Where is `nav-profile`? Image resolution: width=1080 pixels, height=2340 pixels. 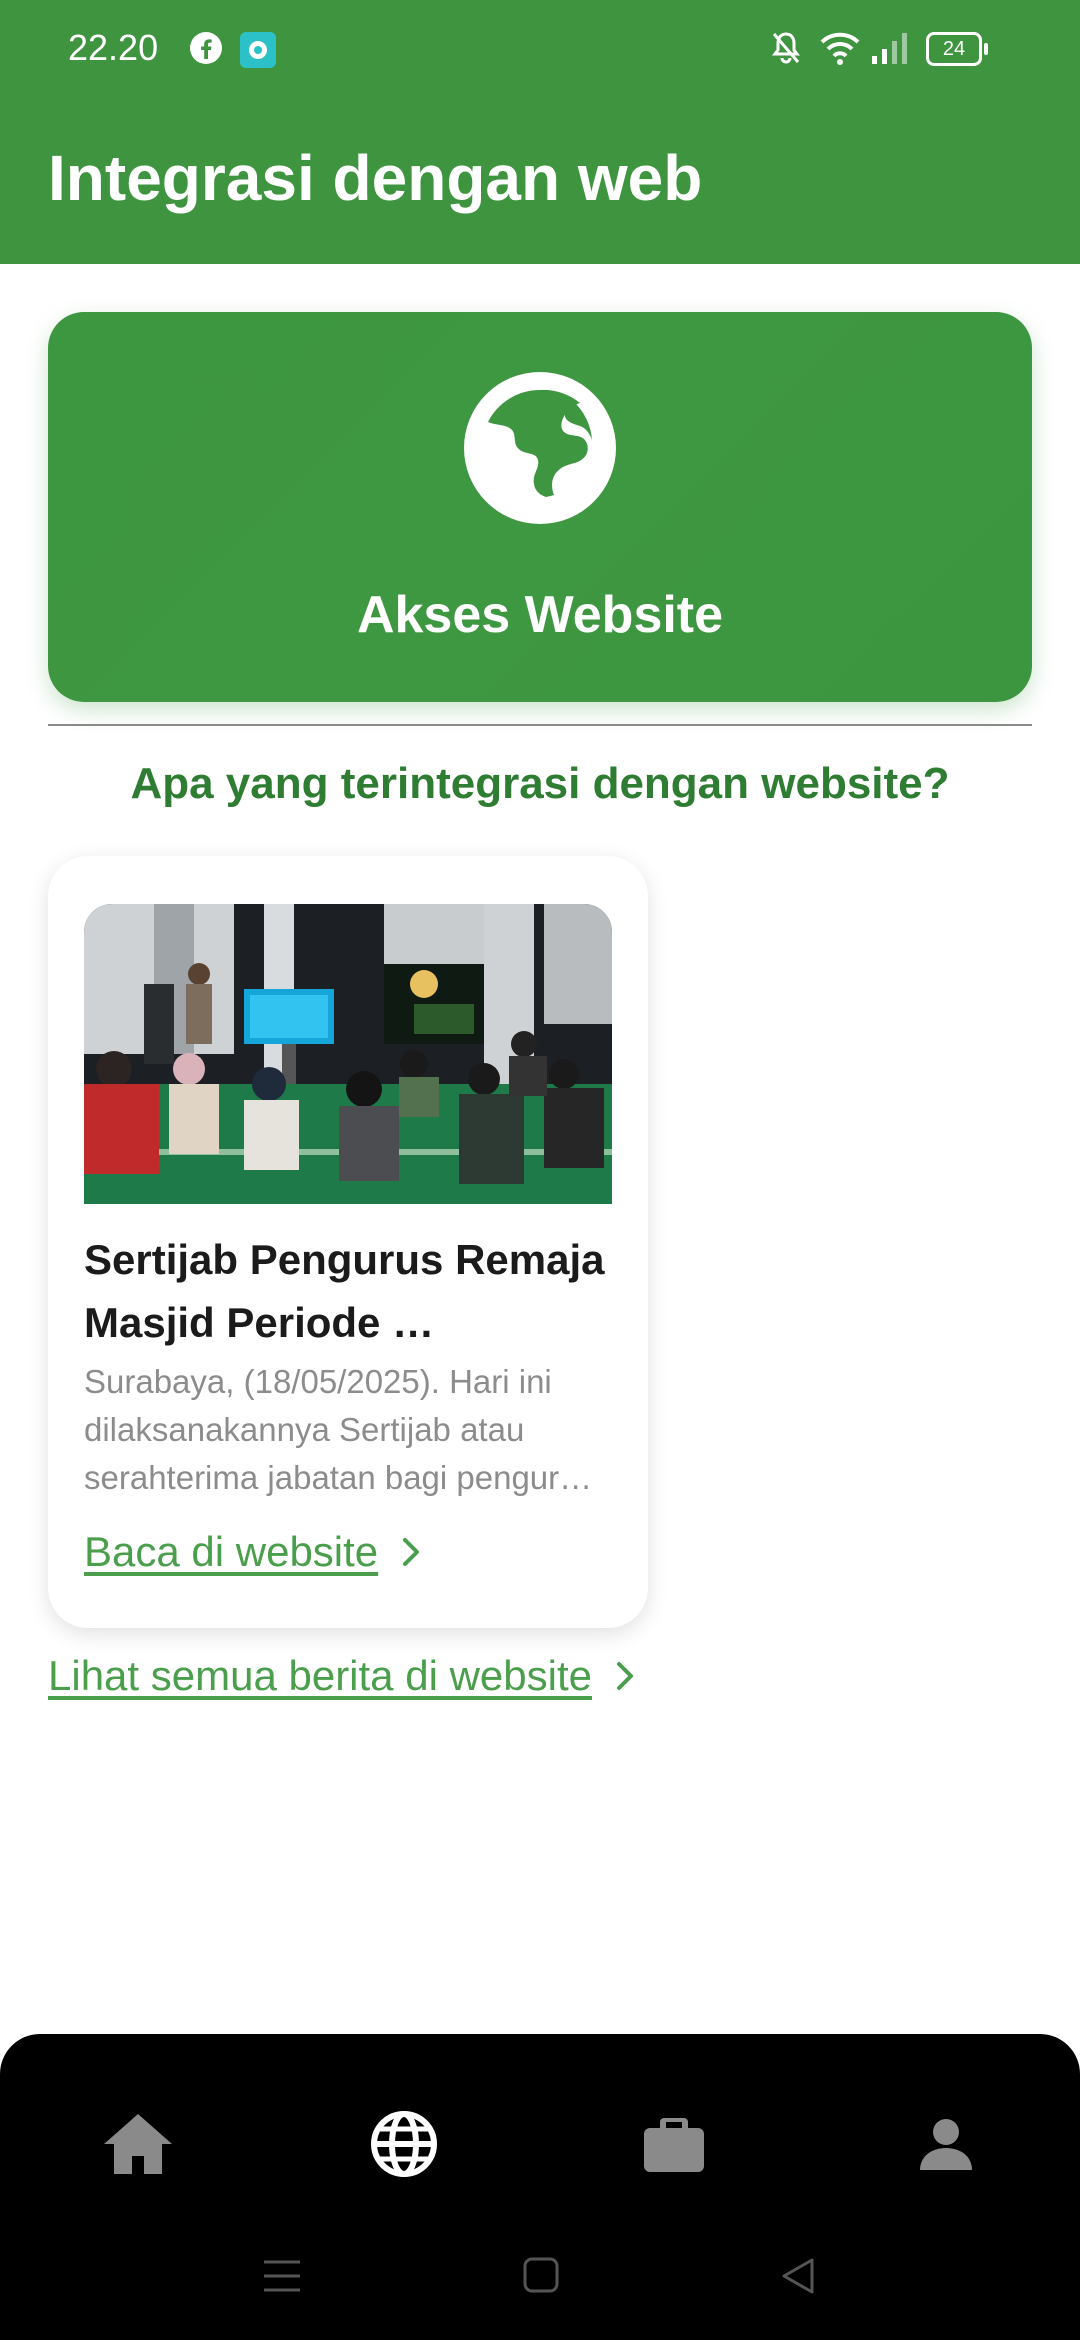 nav-profile is located at coordinates (946, 2144).